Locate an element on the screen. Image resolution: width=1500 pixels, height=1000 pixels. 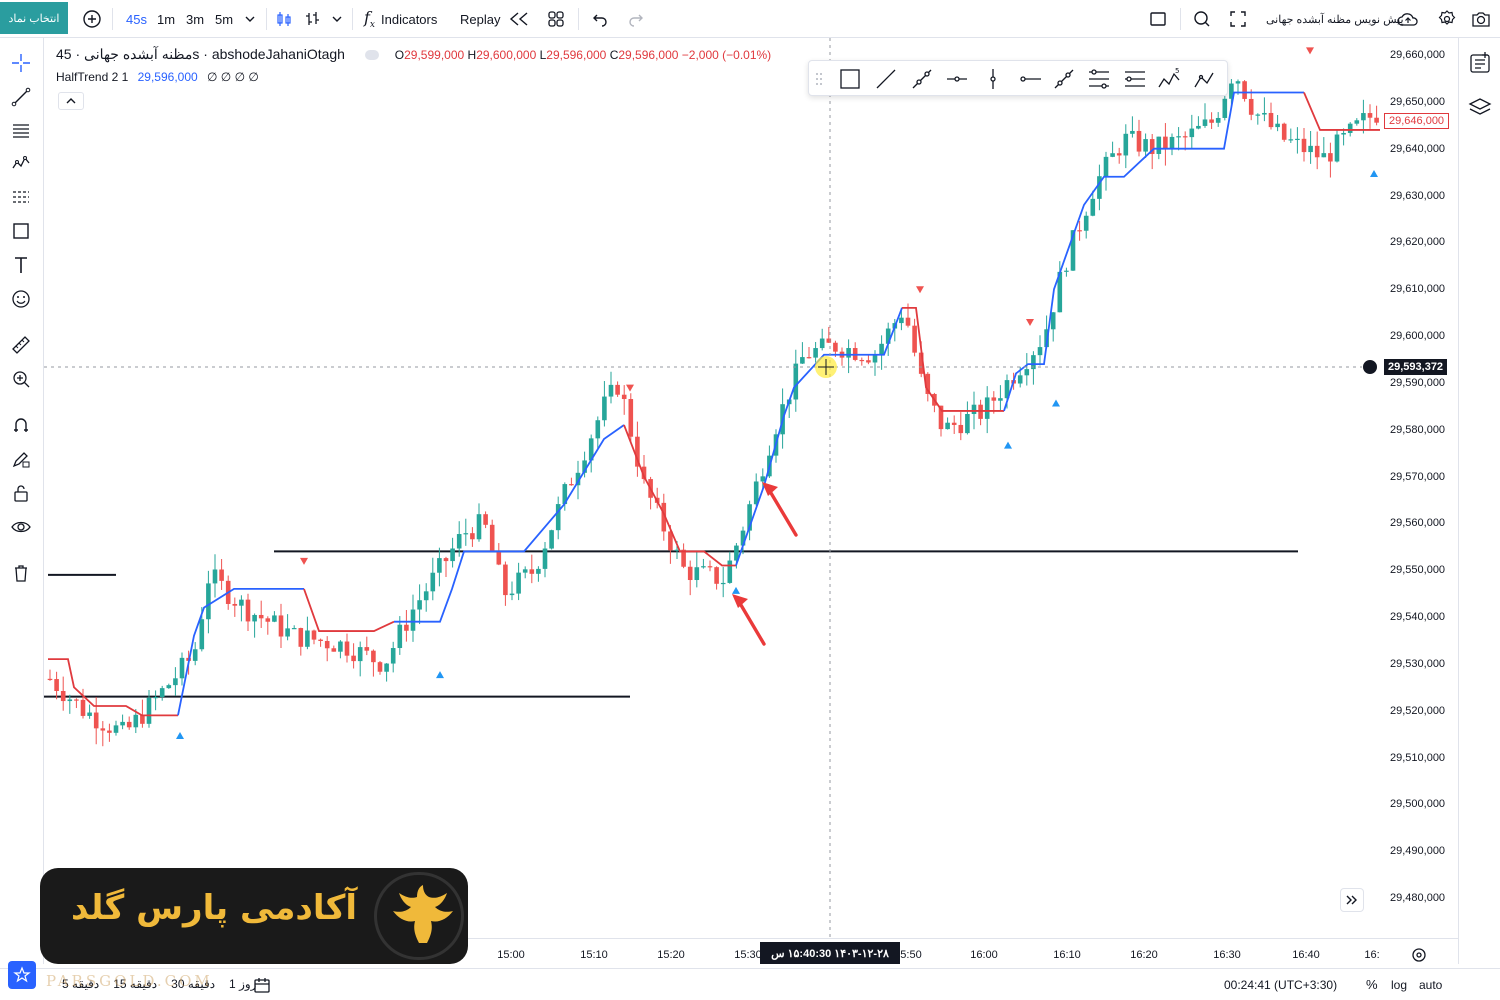
interval-5m: 5m is located at coordinates (224, 19).